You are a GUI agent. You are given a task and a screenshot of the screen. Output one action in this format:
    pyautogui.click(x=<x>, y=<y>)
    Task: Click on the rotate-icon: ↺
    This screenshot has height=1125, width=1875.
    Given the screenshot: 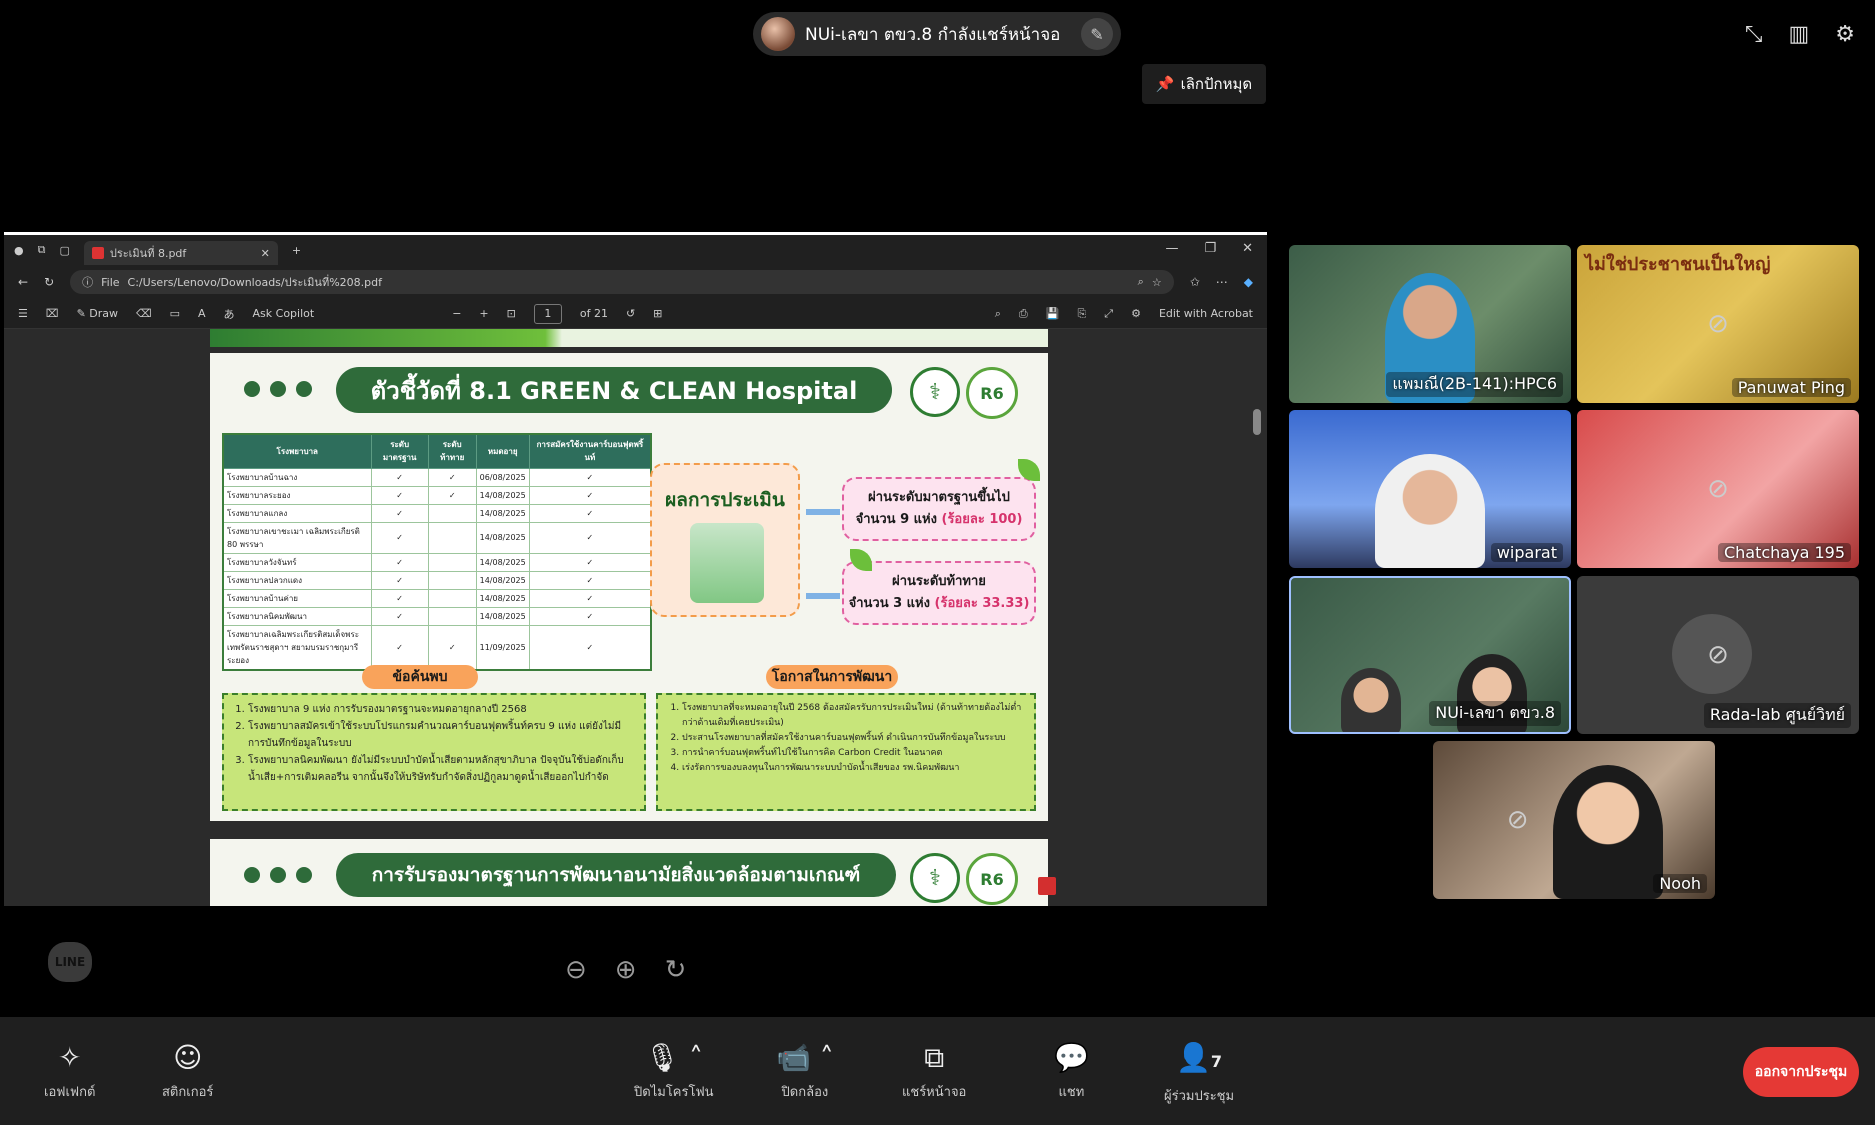 What is the action you would take?
    pyautogui.click(x=630, y=313)
    